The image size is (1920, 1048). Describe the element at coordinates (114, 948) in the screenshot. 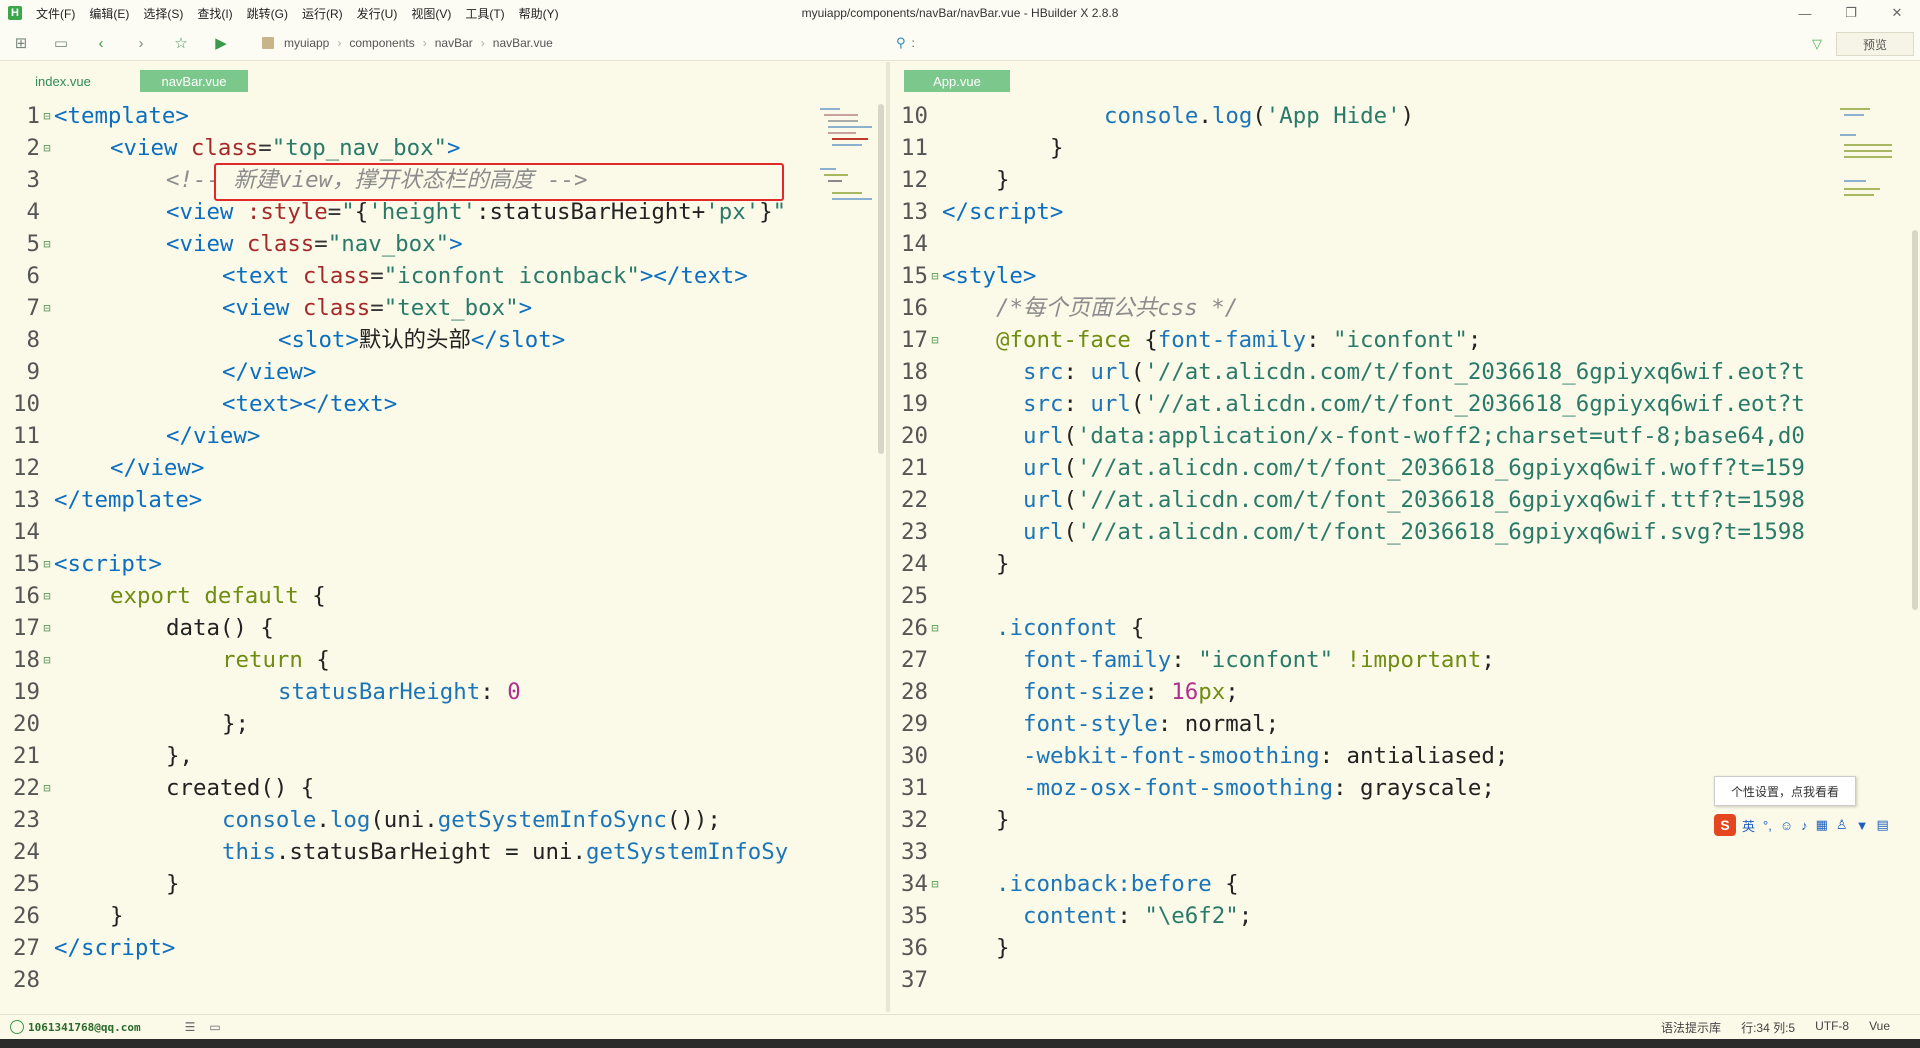

I see `code-text: </script>` at that location.